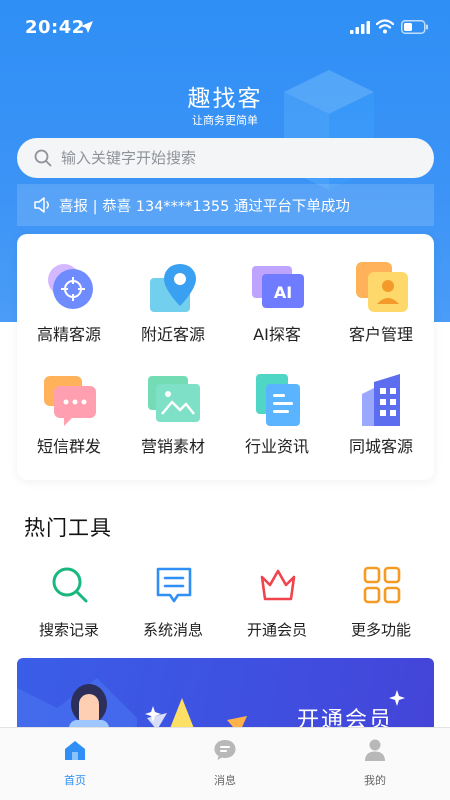 This screenshot has height=800, width=450. What do you see at coordinates (225, 780) in the screenshot?
I see `tab-label: 消息` at bounding box center [225, 780].